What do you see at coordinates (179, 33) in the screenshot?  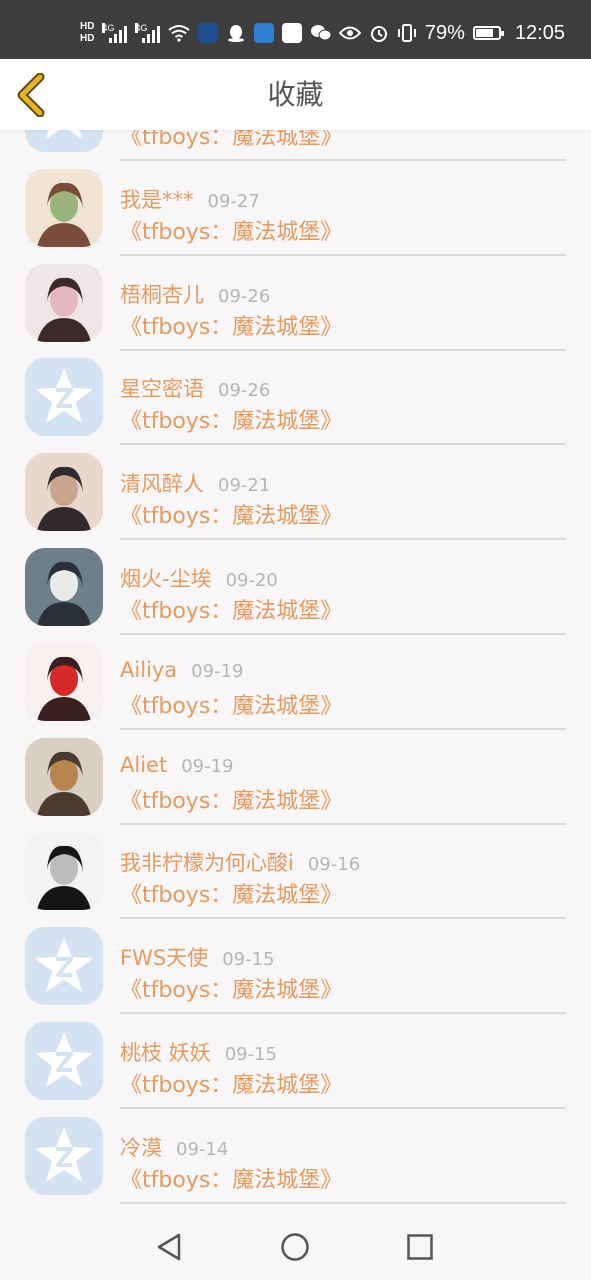 I see `wifi-icon` at bounding box center [179, 33].